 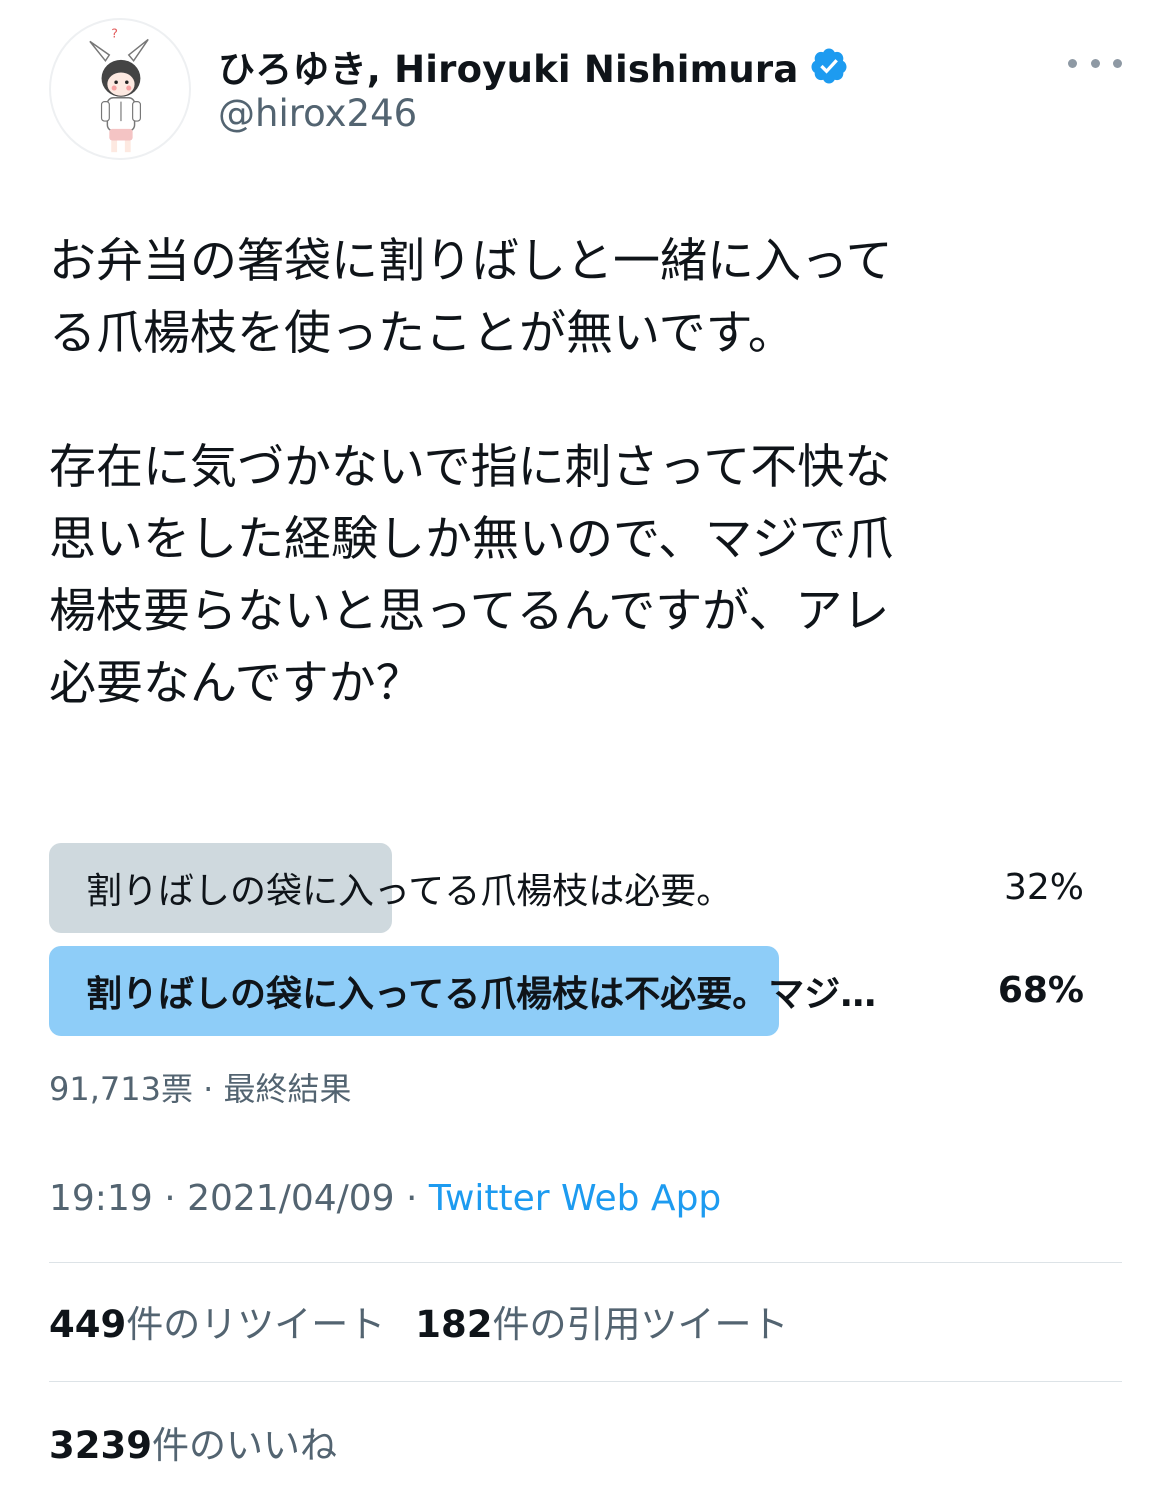 I want to click on retweets-count: 449, so click(x=88, y=1324).